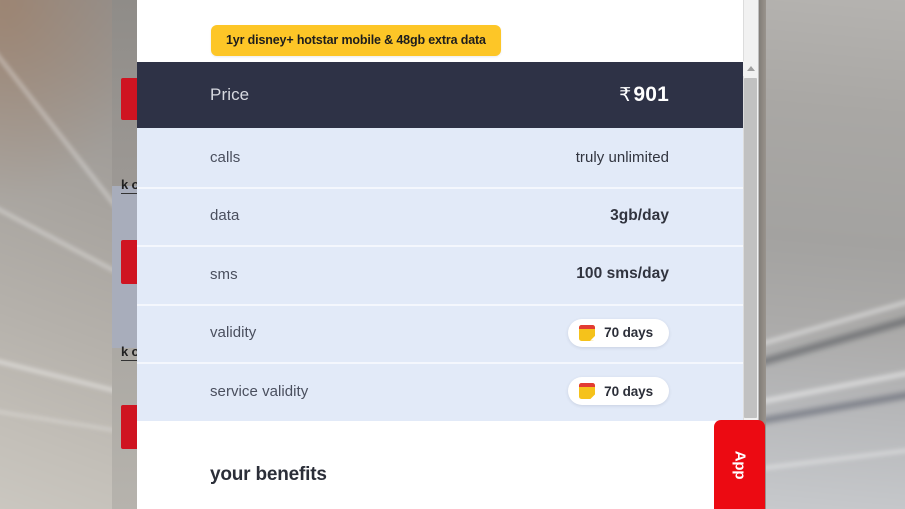  What do you see at coordinates (230, 94) in the screenshot?
I see `price-label: Price` at bounding box center [230, 94].